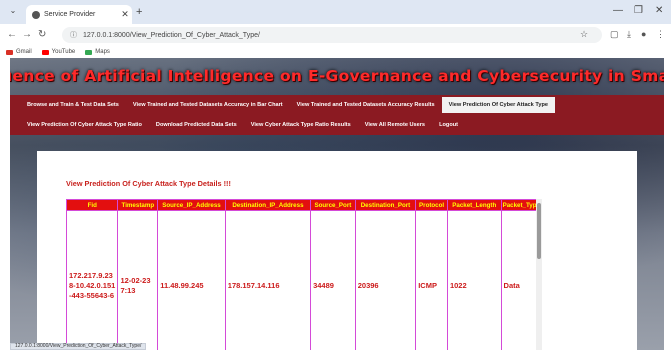 The image size is (671, 350). What do you see at coordinates (268, 205) in the screenshot?
I see `column-header: Destination_IP_Address` at bounding box center [268, 205].